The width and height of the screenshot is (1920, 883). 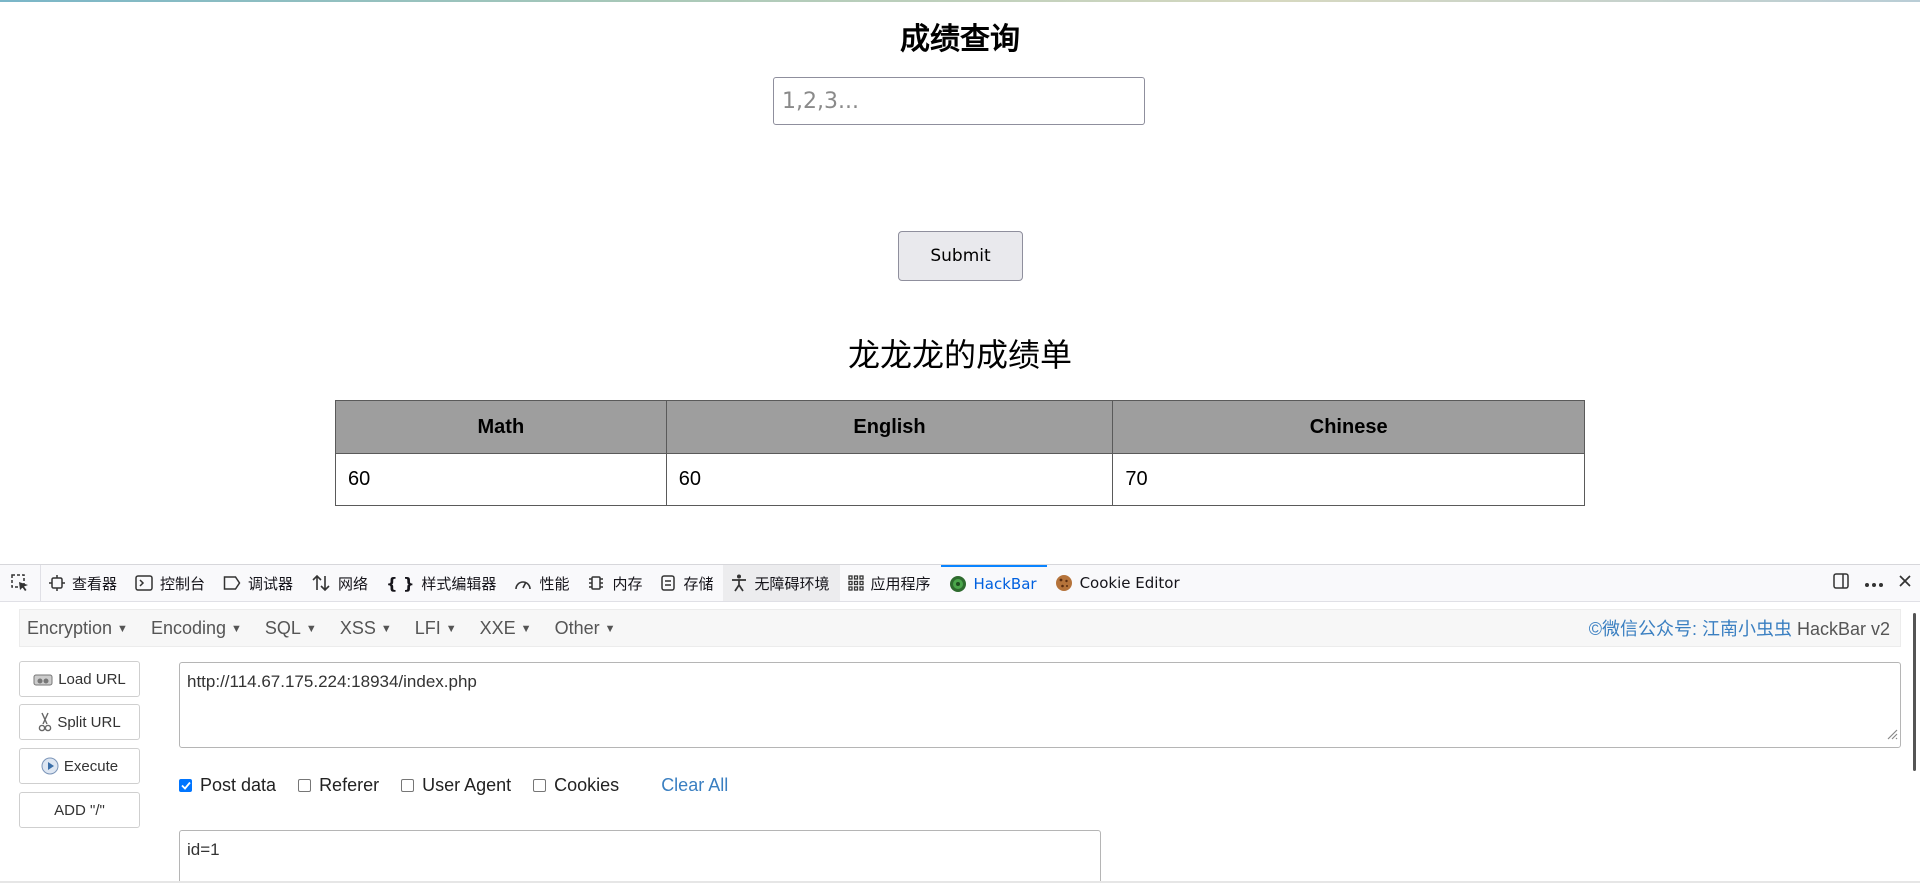 I want to click on menu-other: Other ▼, so click(x=586, y=628).